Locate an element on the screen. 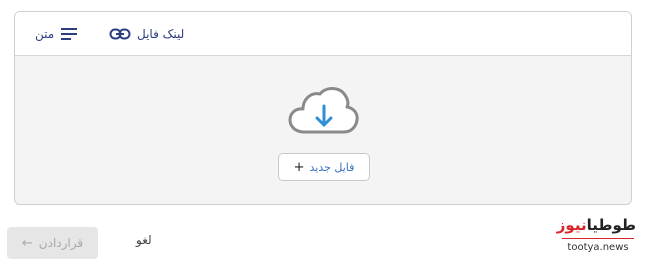 This screenshot has height=268, width=645. watermark-divider is located at coordinates (598, 238).